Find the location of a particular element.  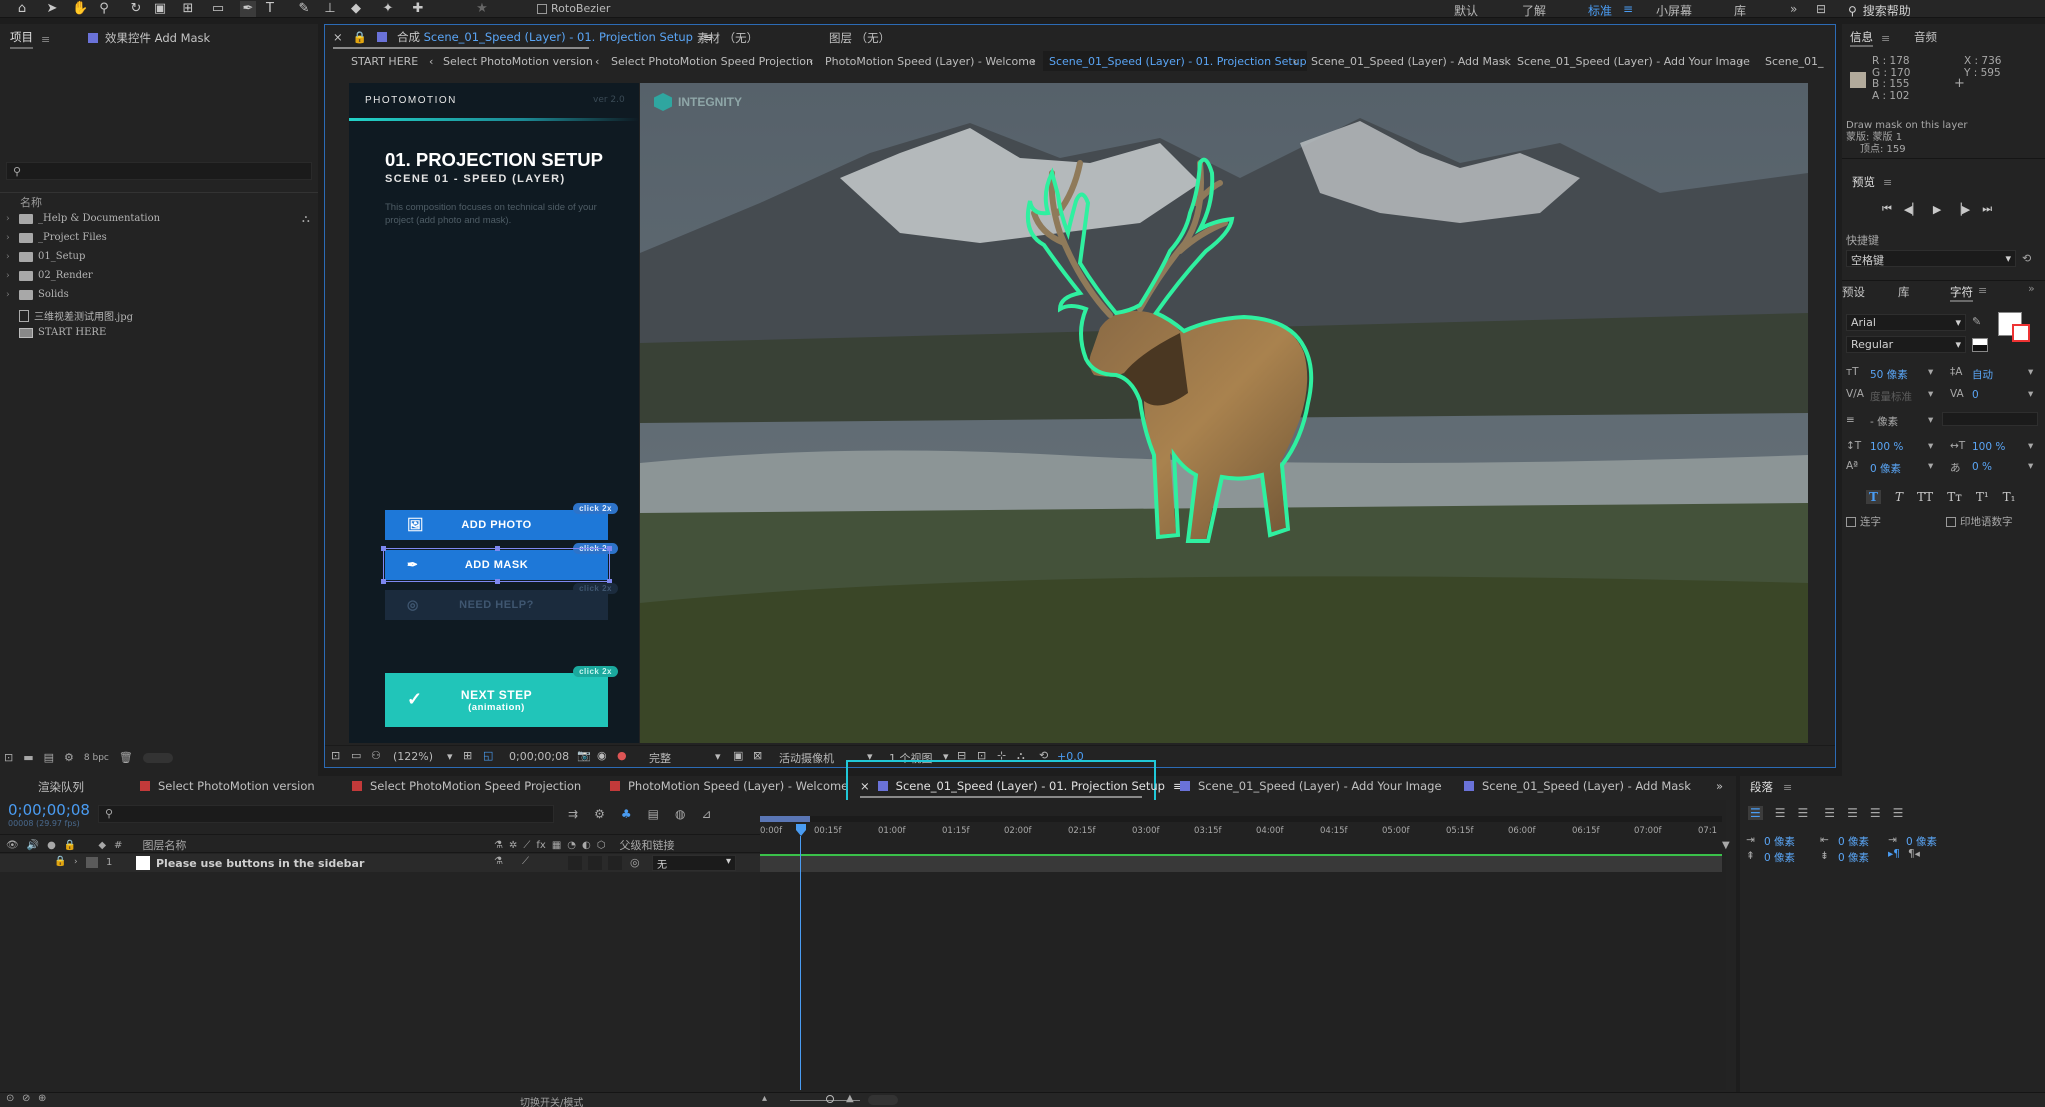

space-before-field: 0 像素 is located at coordinates (1779, 857).